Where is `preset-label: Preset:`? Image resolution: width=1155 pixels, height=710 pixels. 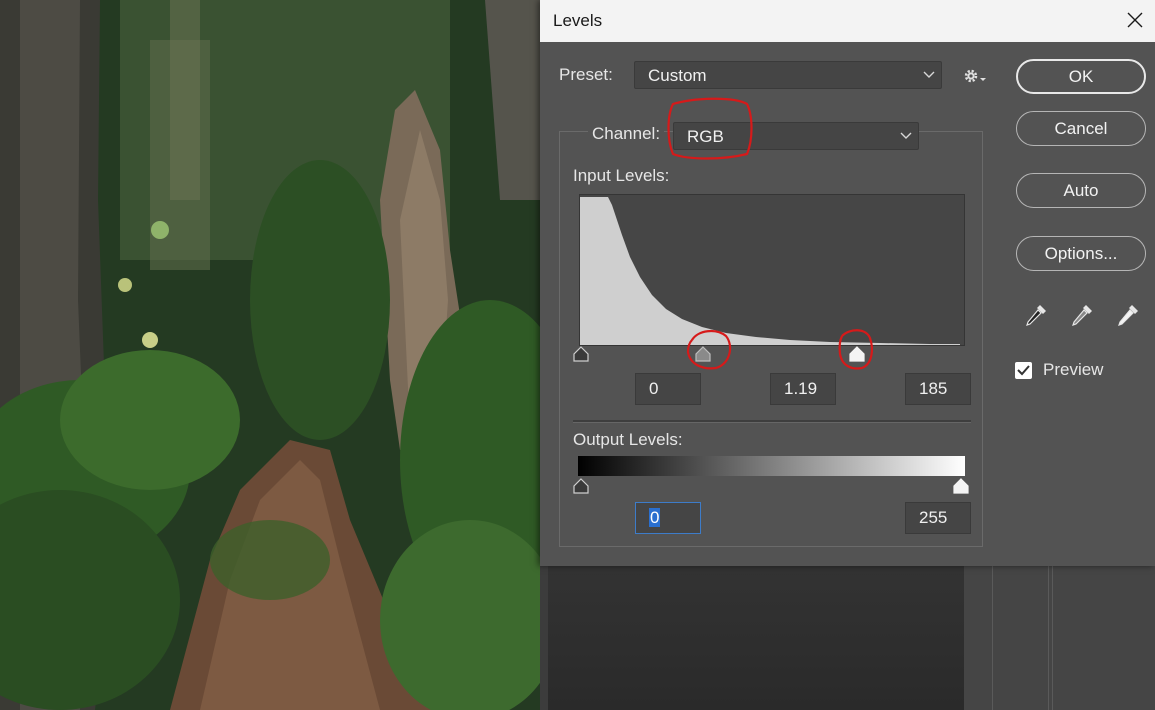
preset-label: Preset: is located at coordinates (586, 74).